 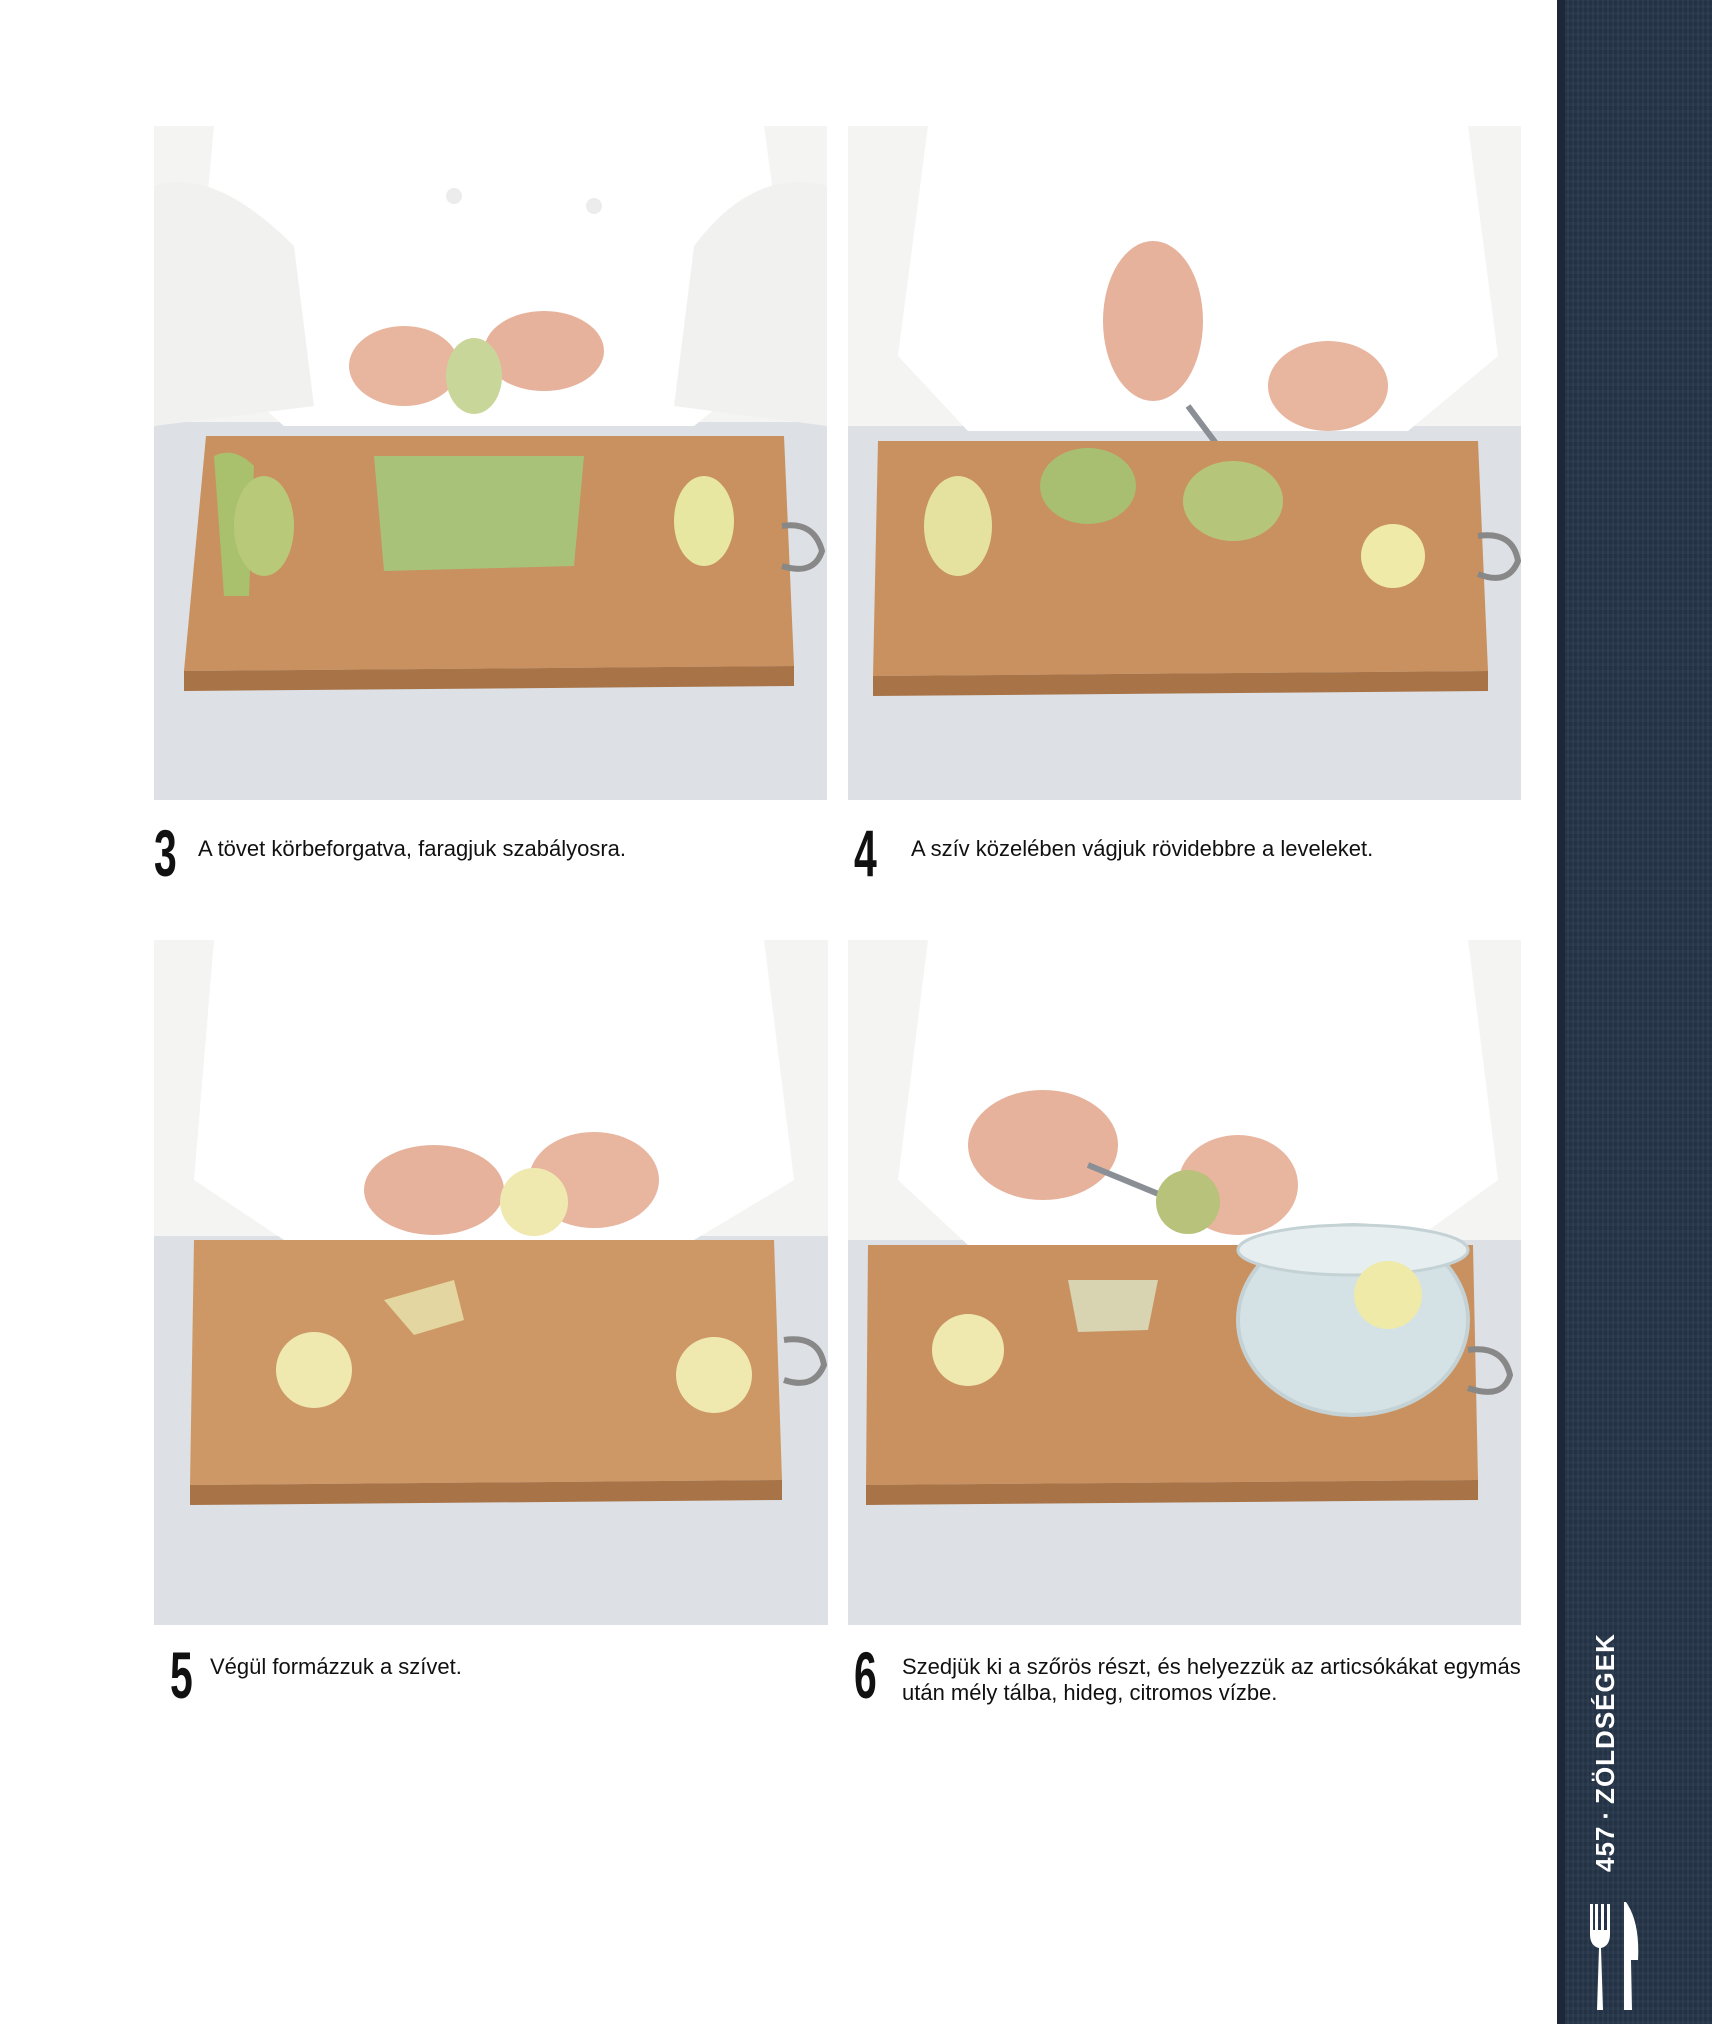 What do you see at coordinates (1605, 1718) in the screenshot?
I see `section-title: ZÖLDSÉGEK` at bounding box center [1605, 1718].